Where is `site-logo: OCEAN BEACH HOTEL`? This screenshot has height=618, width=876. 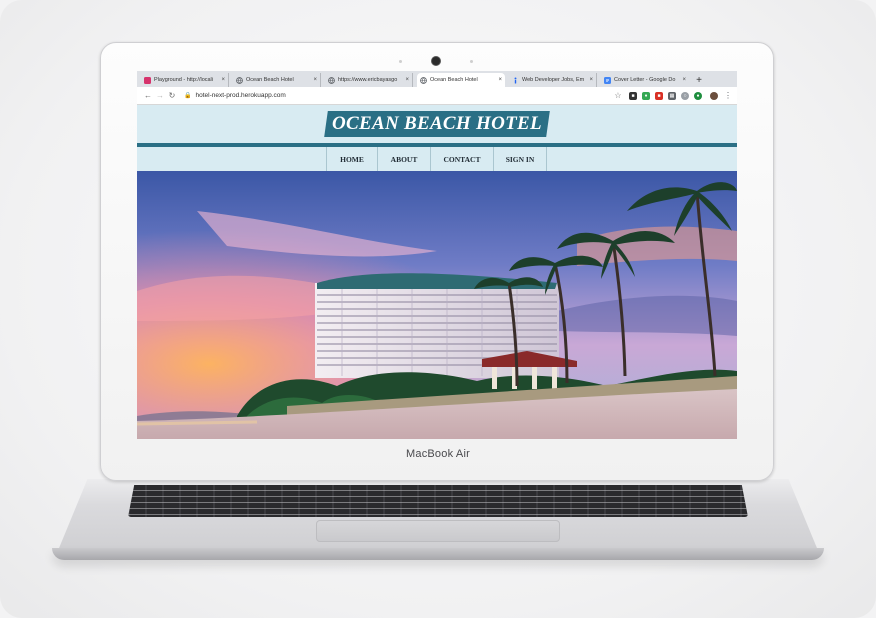
site-logo: OCEAN BEACH HOTEL is located at coordinates (437, 124).